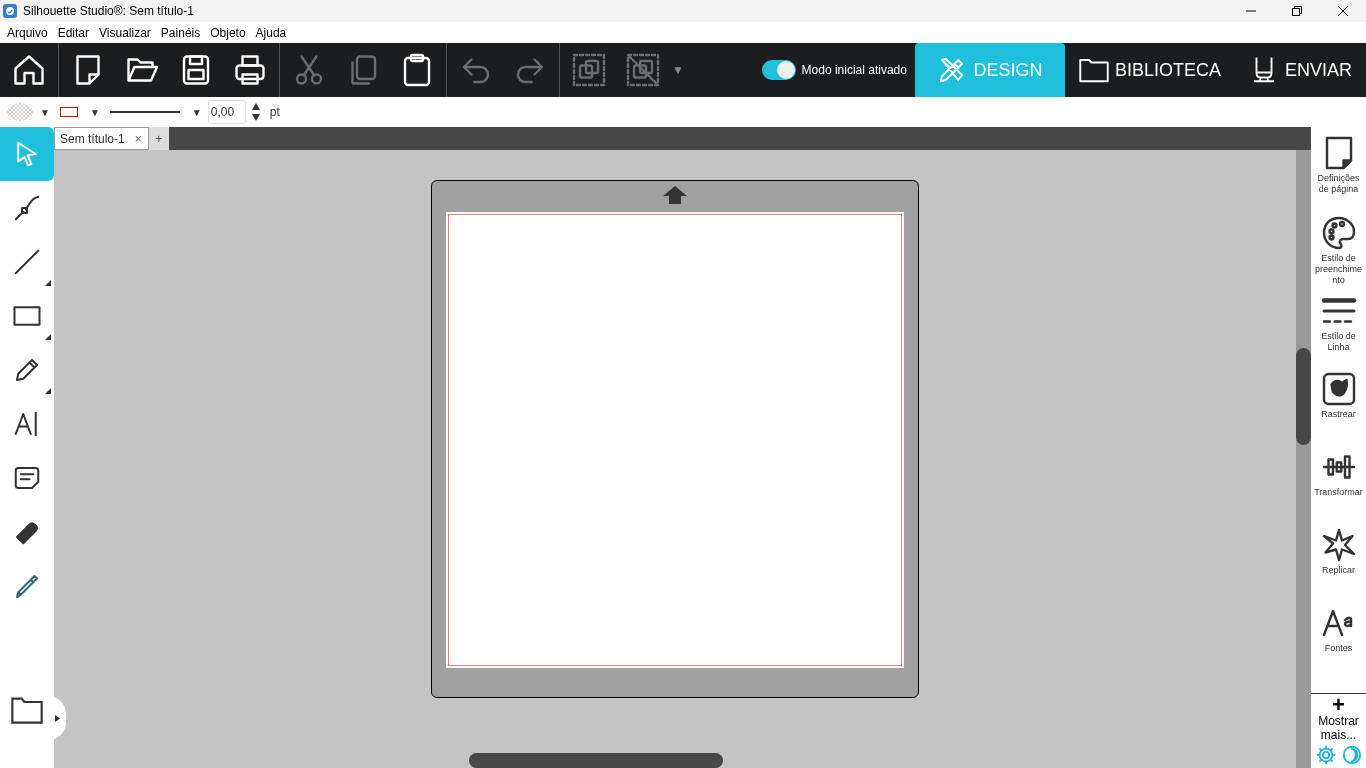 This screenshot has height=768, width=1366. Describe the element at coordinates (1303, 396) in the screenshot. I see `vertical-scrollbar-thumb` at that location.